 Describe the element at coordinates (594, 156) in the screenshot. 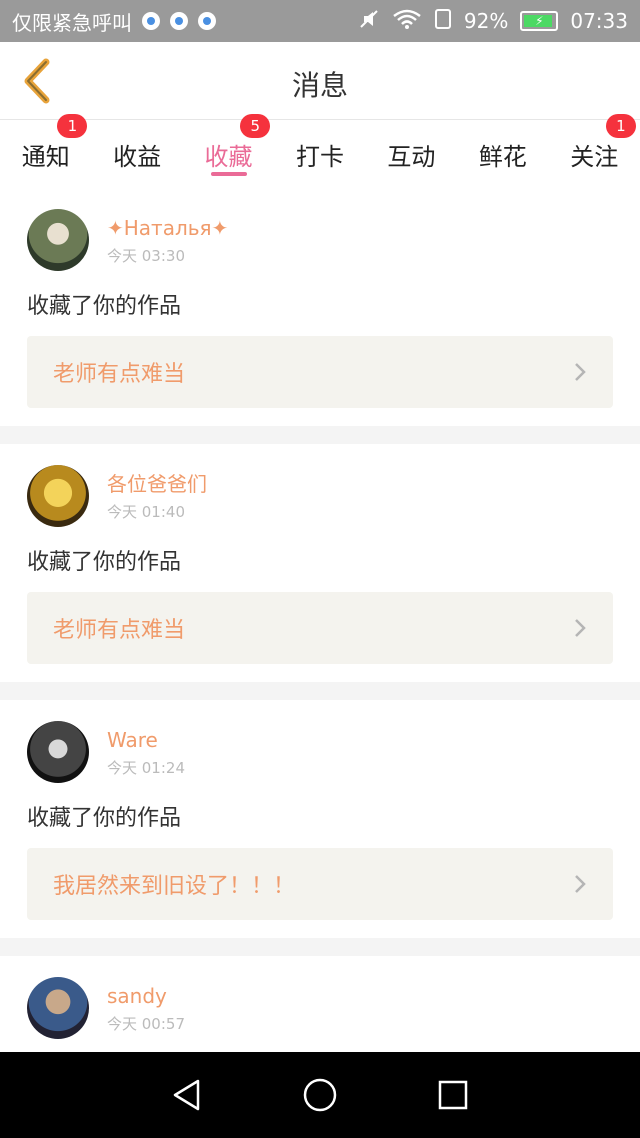

I see `tab-label: 关注` at that location.